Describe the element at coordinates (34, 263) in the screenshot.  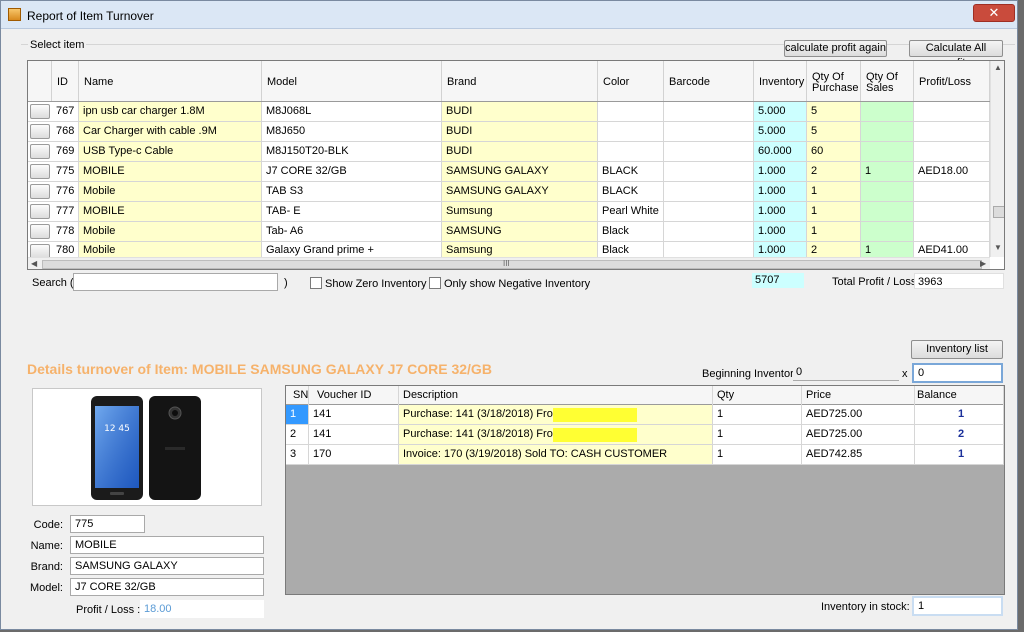
I see `scroll-left-icon: ◀` at that location.